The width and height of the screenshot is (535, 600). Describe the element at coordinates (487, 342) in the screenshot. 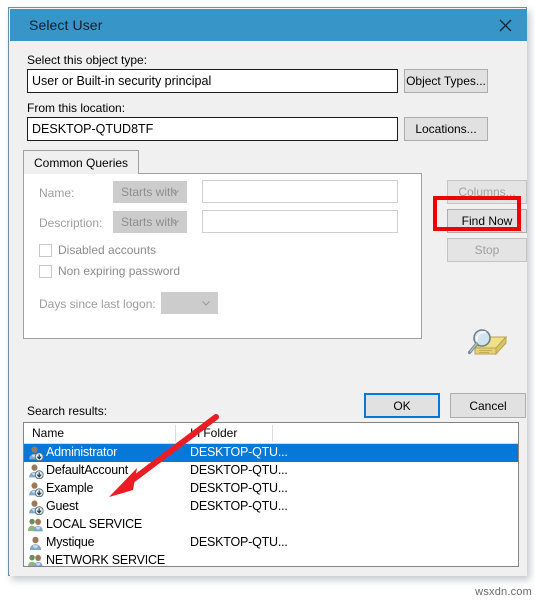

I see `magnifier-folder-icon` at that location.